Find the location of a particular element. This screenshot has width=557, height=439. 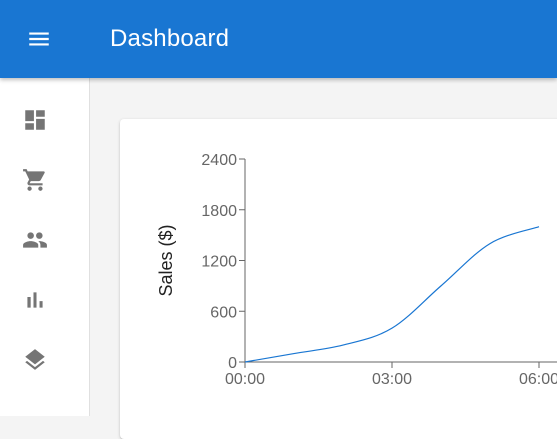

shopping-cart-icon is located at coordinates (34, 180).